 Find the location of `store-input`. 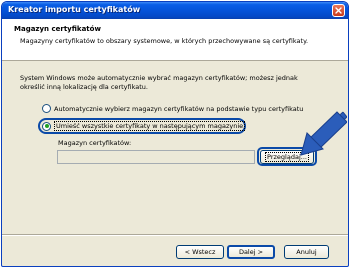

store-input is located at coordinates (156, 157).